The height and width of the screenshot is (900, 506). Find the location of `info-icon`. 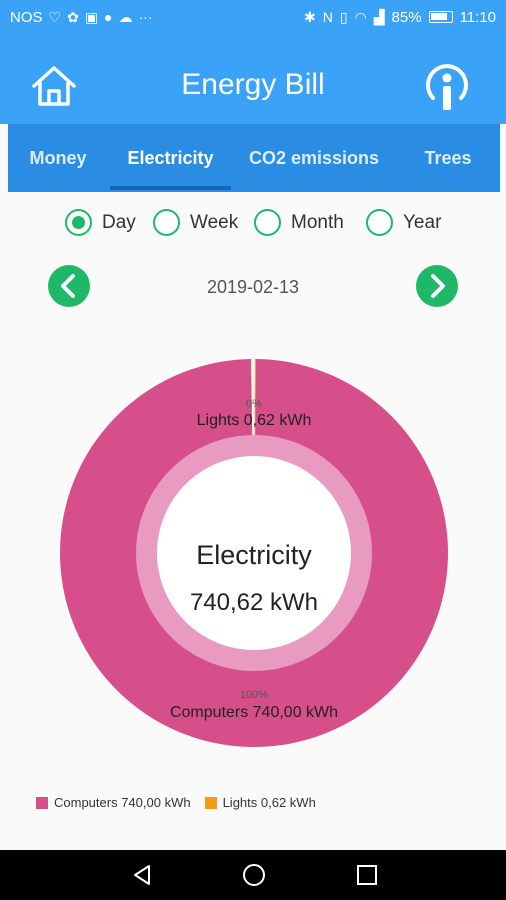

info-icon is located at coordinates (447, 87).